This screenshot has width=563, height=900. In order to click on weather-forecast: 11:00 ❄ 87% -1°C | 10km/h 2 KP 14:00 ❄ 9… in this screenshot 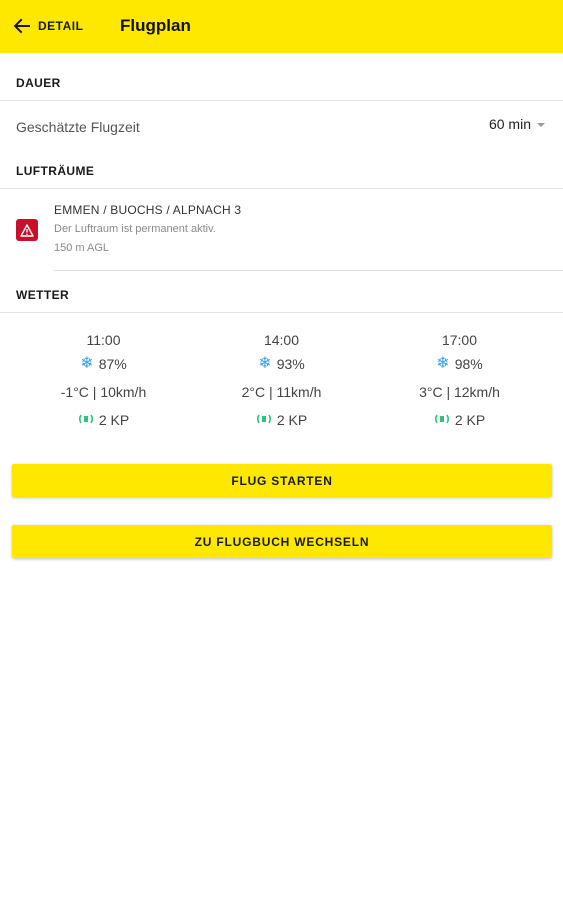, I will do `click(281, 382)`.